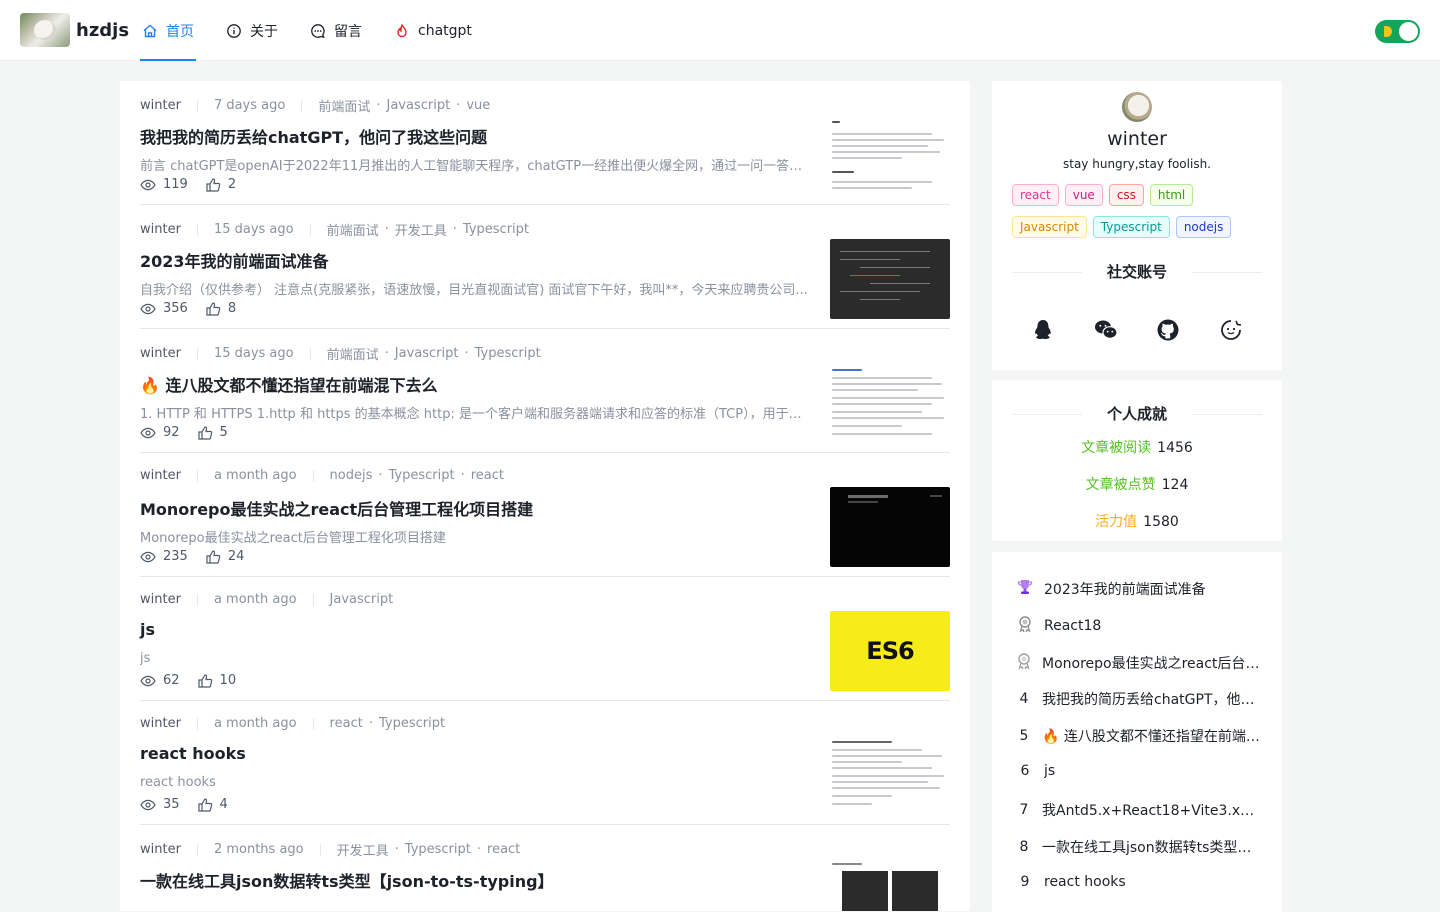 The height and width of the screenshot is (912, 1440). Describe the element at coordinates (1126, 195) in the screenshot. I see `skill-tag: css` at that location.